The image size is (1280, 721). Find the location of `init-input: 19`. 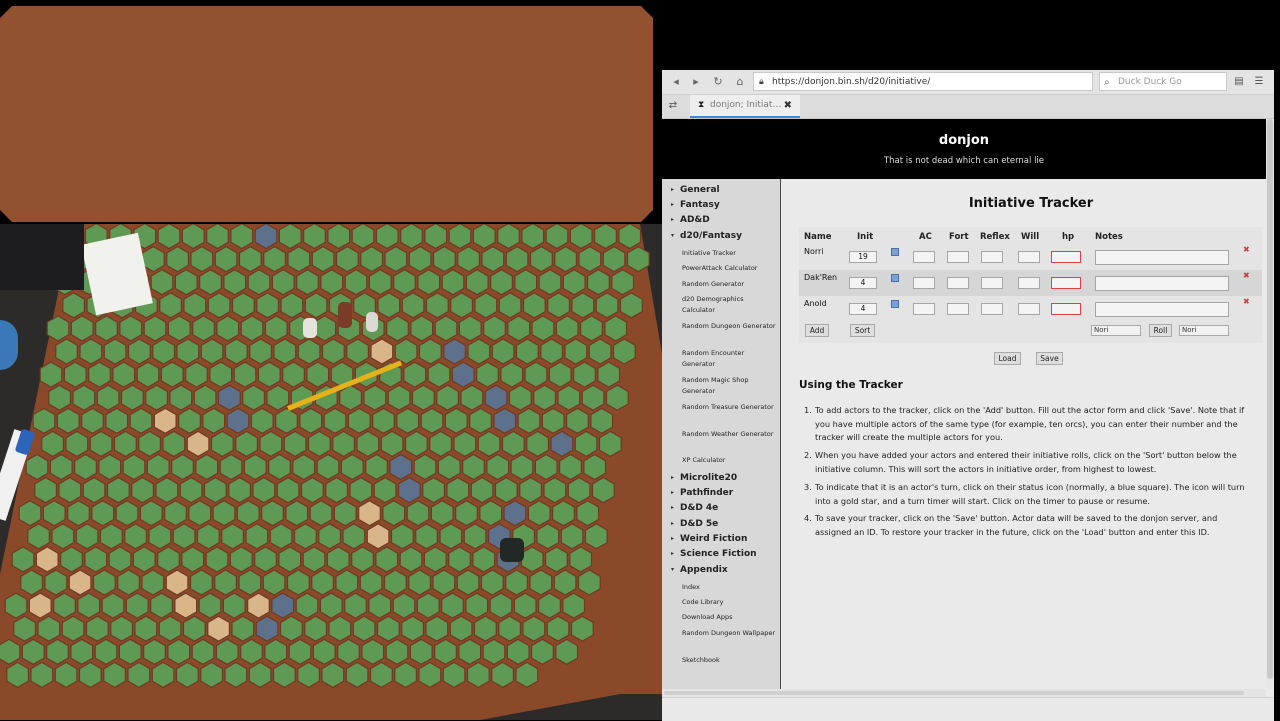

init-input: 19 is located at coordinates (863, 257).